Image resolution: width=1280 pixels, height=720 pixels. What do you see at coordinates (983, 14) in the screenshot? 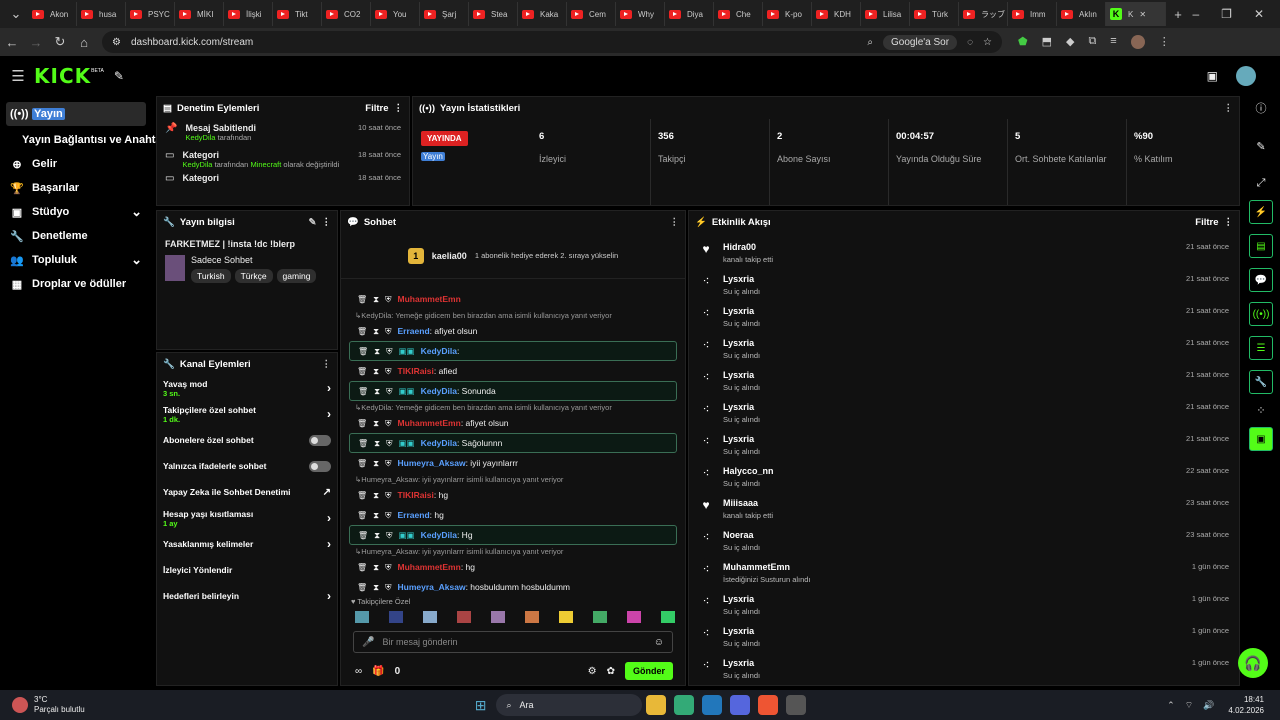
I see `browser-tab: ラッブ` at bounding box center [983, 14].